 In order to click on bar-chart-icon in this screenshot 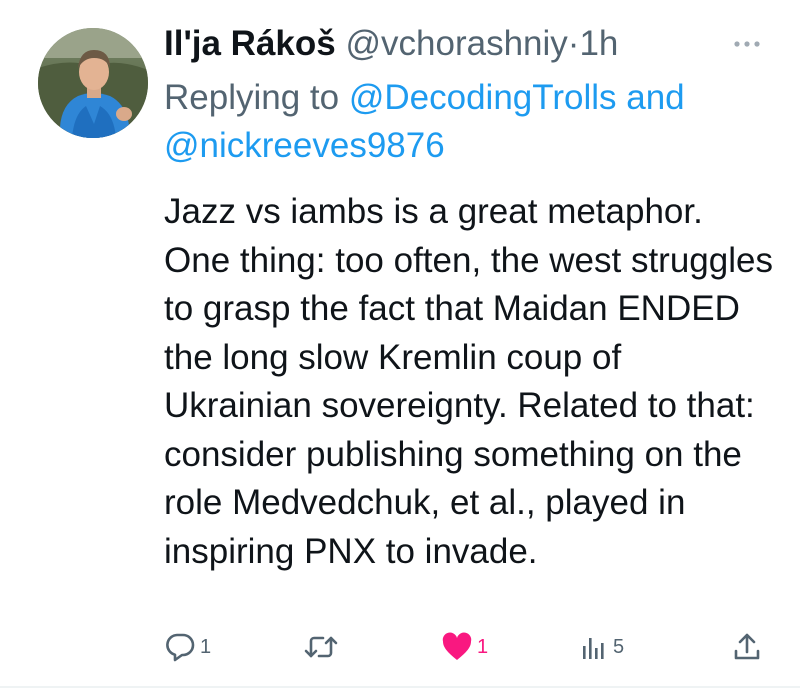, I will do `click(593, 648)`.